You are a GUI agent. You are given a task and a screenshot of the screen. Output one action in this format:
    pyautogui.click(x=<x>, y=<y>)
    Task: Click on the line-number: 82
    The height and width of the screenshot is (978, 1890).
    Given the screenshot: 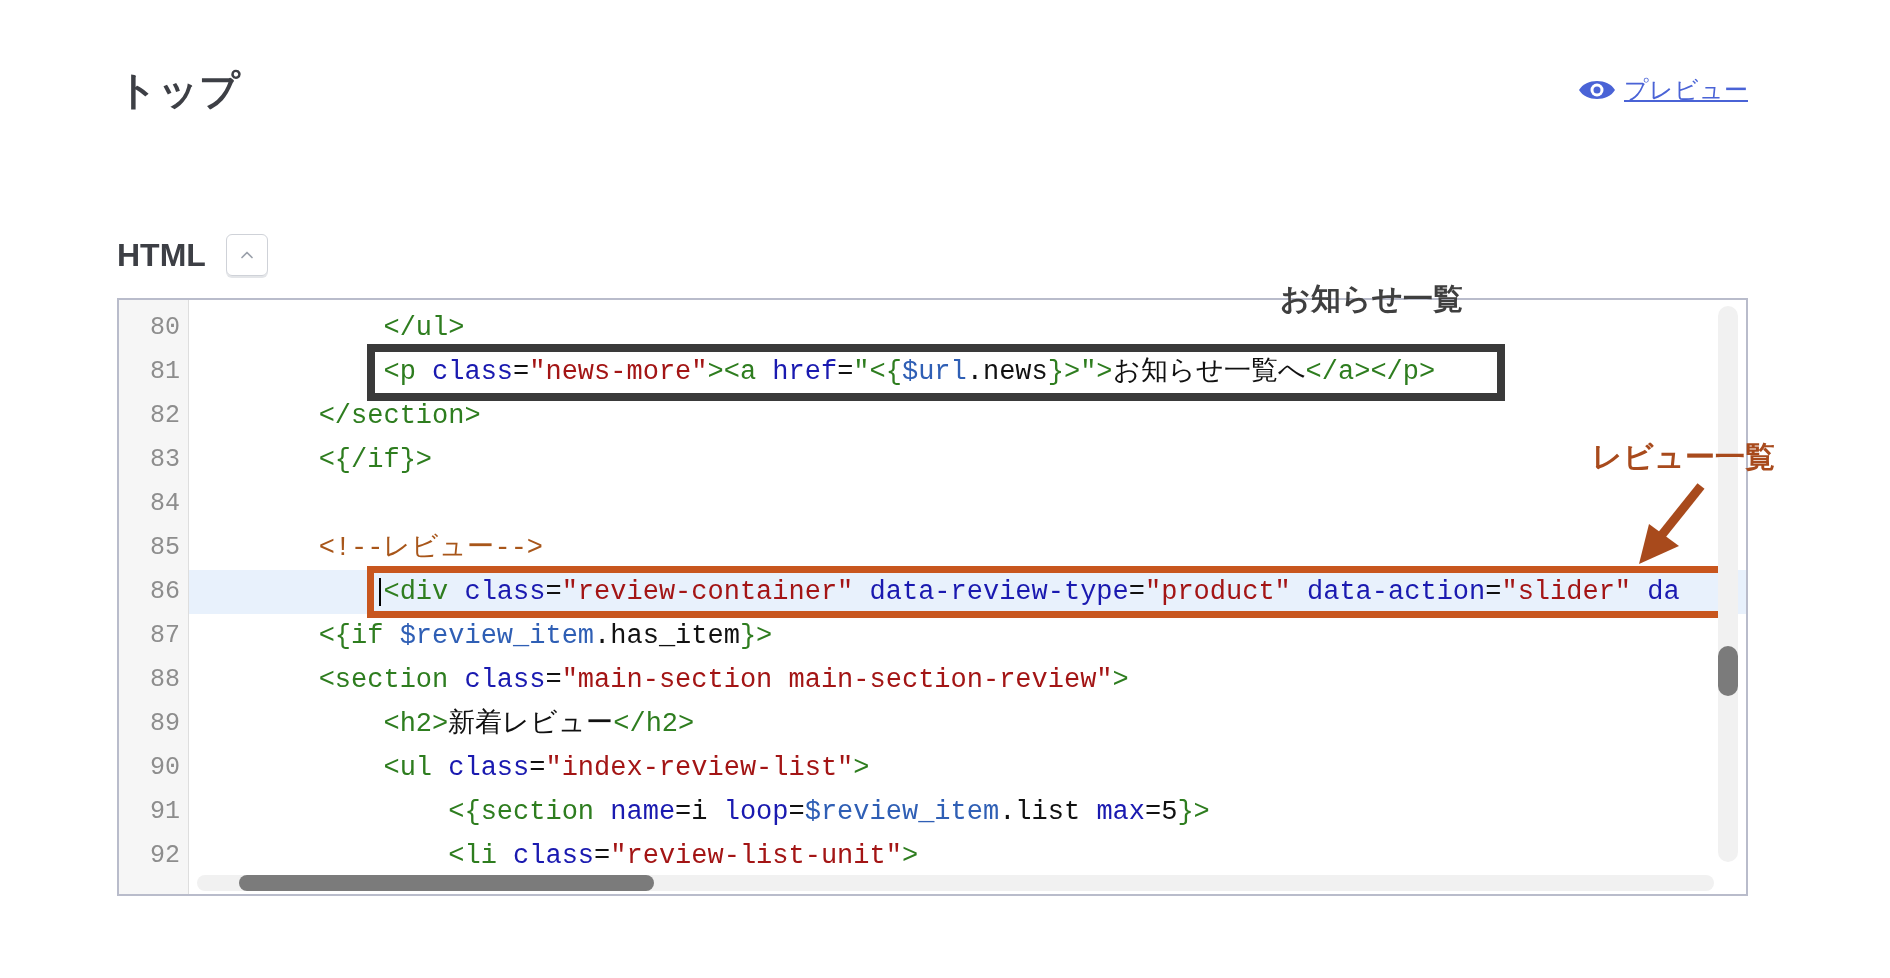 What is the action you would take?
    pyautogui.click(x=165, y=416)
    